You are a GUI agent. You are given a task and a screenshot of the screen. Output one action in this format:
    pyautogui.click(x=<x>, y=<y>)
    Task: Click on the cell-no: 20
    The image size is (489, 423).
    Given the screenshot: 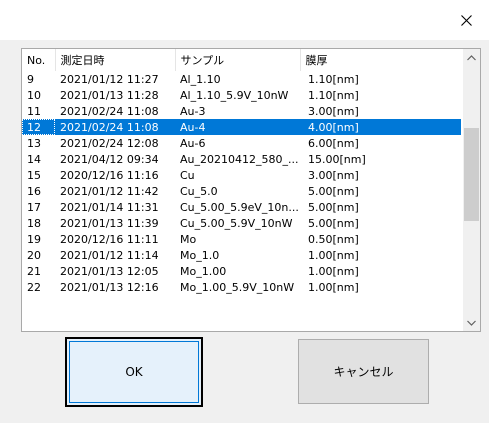 What is the action you would take?
    pyautogui.click(x=34, y=255)
    